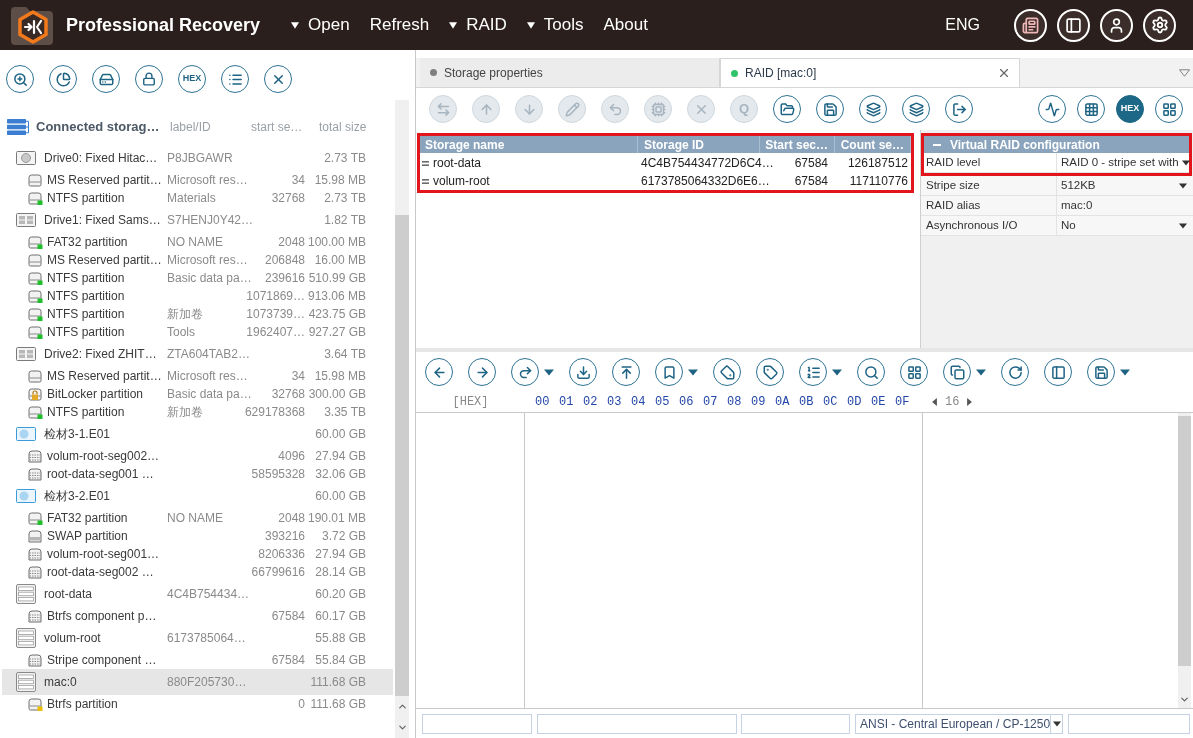 This screenshot has width=1193, height=738. I want to click on tree-row: NTFS partition 新加卷 629178368 3.35 TB, so click(197, 412).